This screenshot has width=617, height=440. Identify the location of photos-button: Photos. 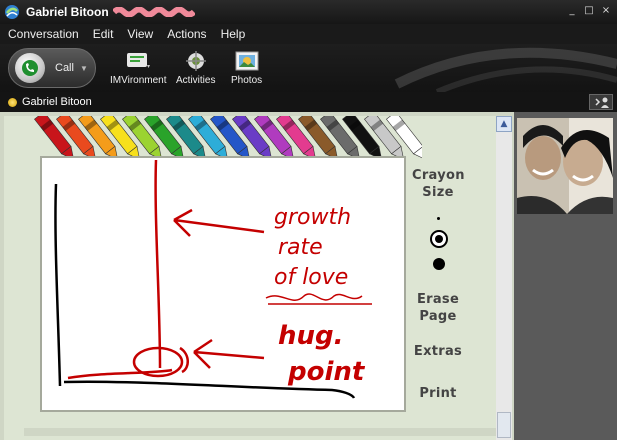
(246, 68).